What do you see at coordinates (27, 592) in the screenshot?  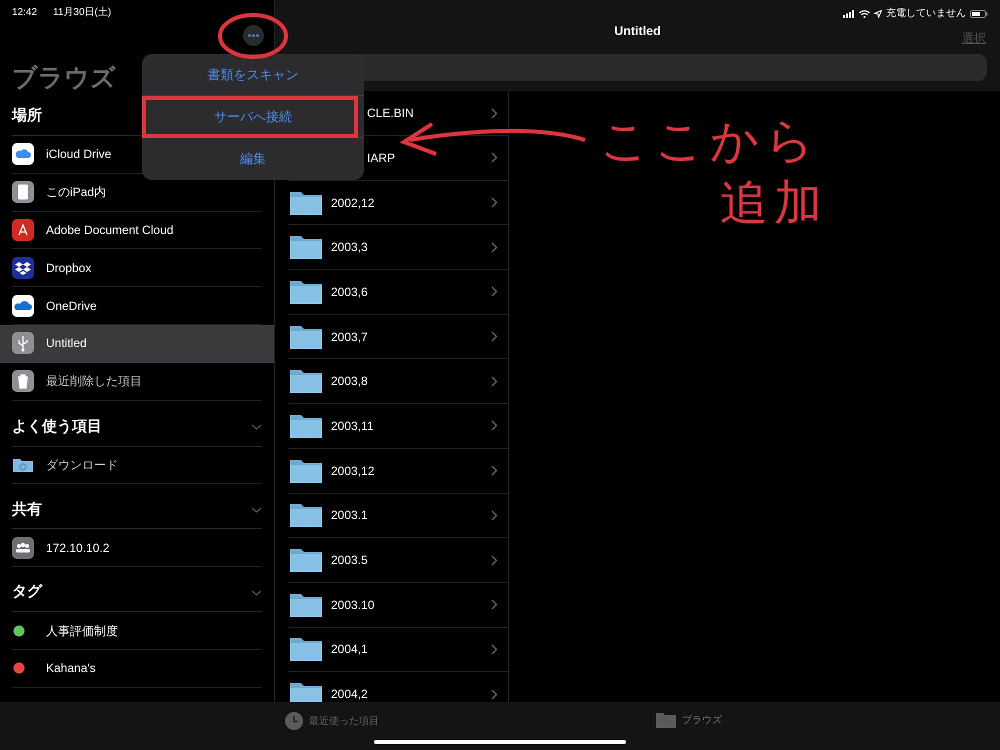 I see `section-header: タグ` at bounding box center [27, 592].